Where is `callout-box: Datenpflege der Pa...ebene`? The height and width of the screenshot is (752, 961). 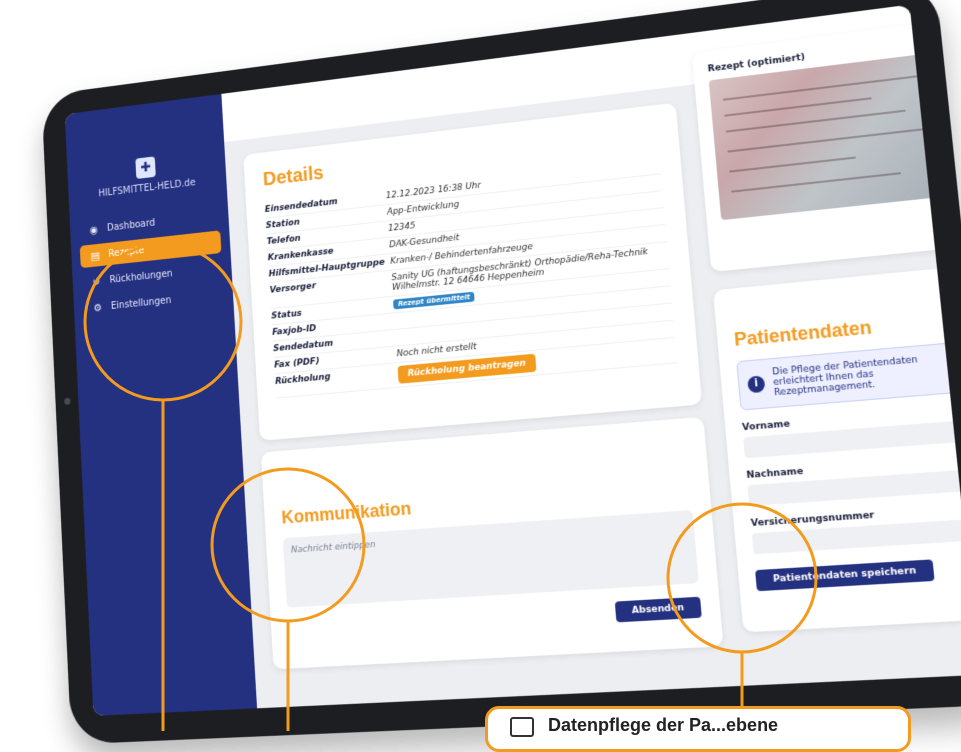
callout-box: Datenpflege der Pa...ebene is located at coordinates (698, 729).